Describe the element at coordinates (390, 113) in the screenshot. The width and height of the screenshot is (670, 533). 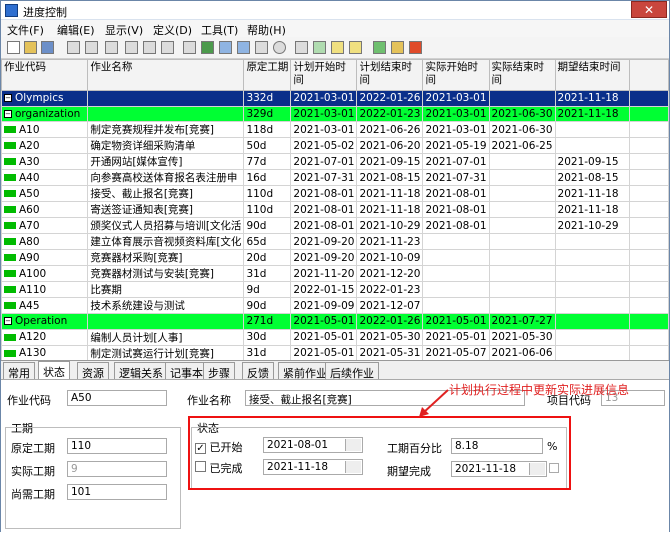
I see `table-cell: 2022-01-23` at that location.